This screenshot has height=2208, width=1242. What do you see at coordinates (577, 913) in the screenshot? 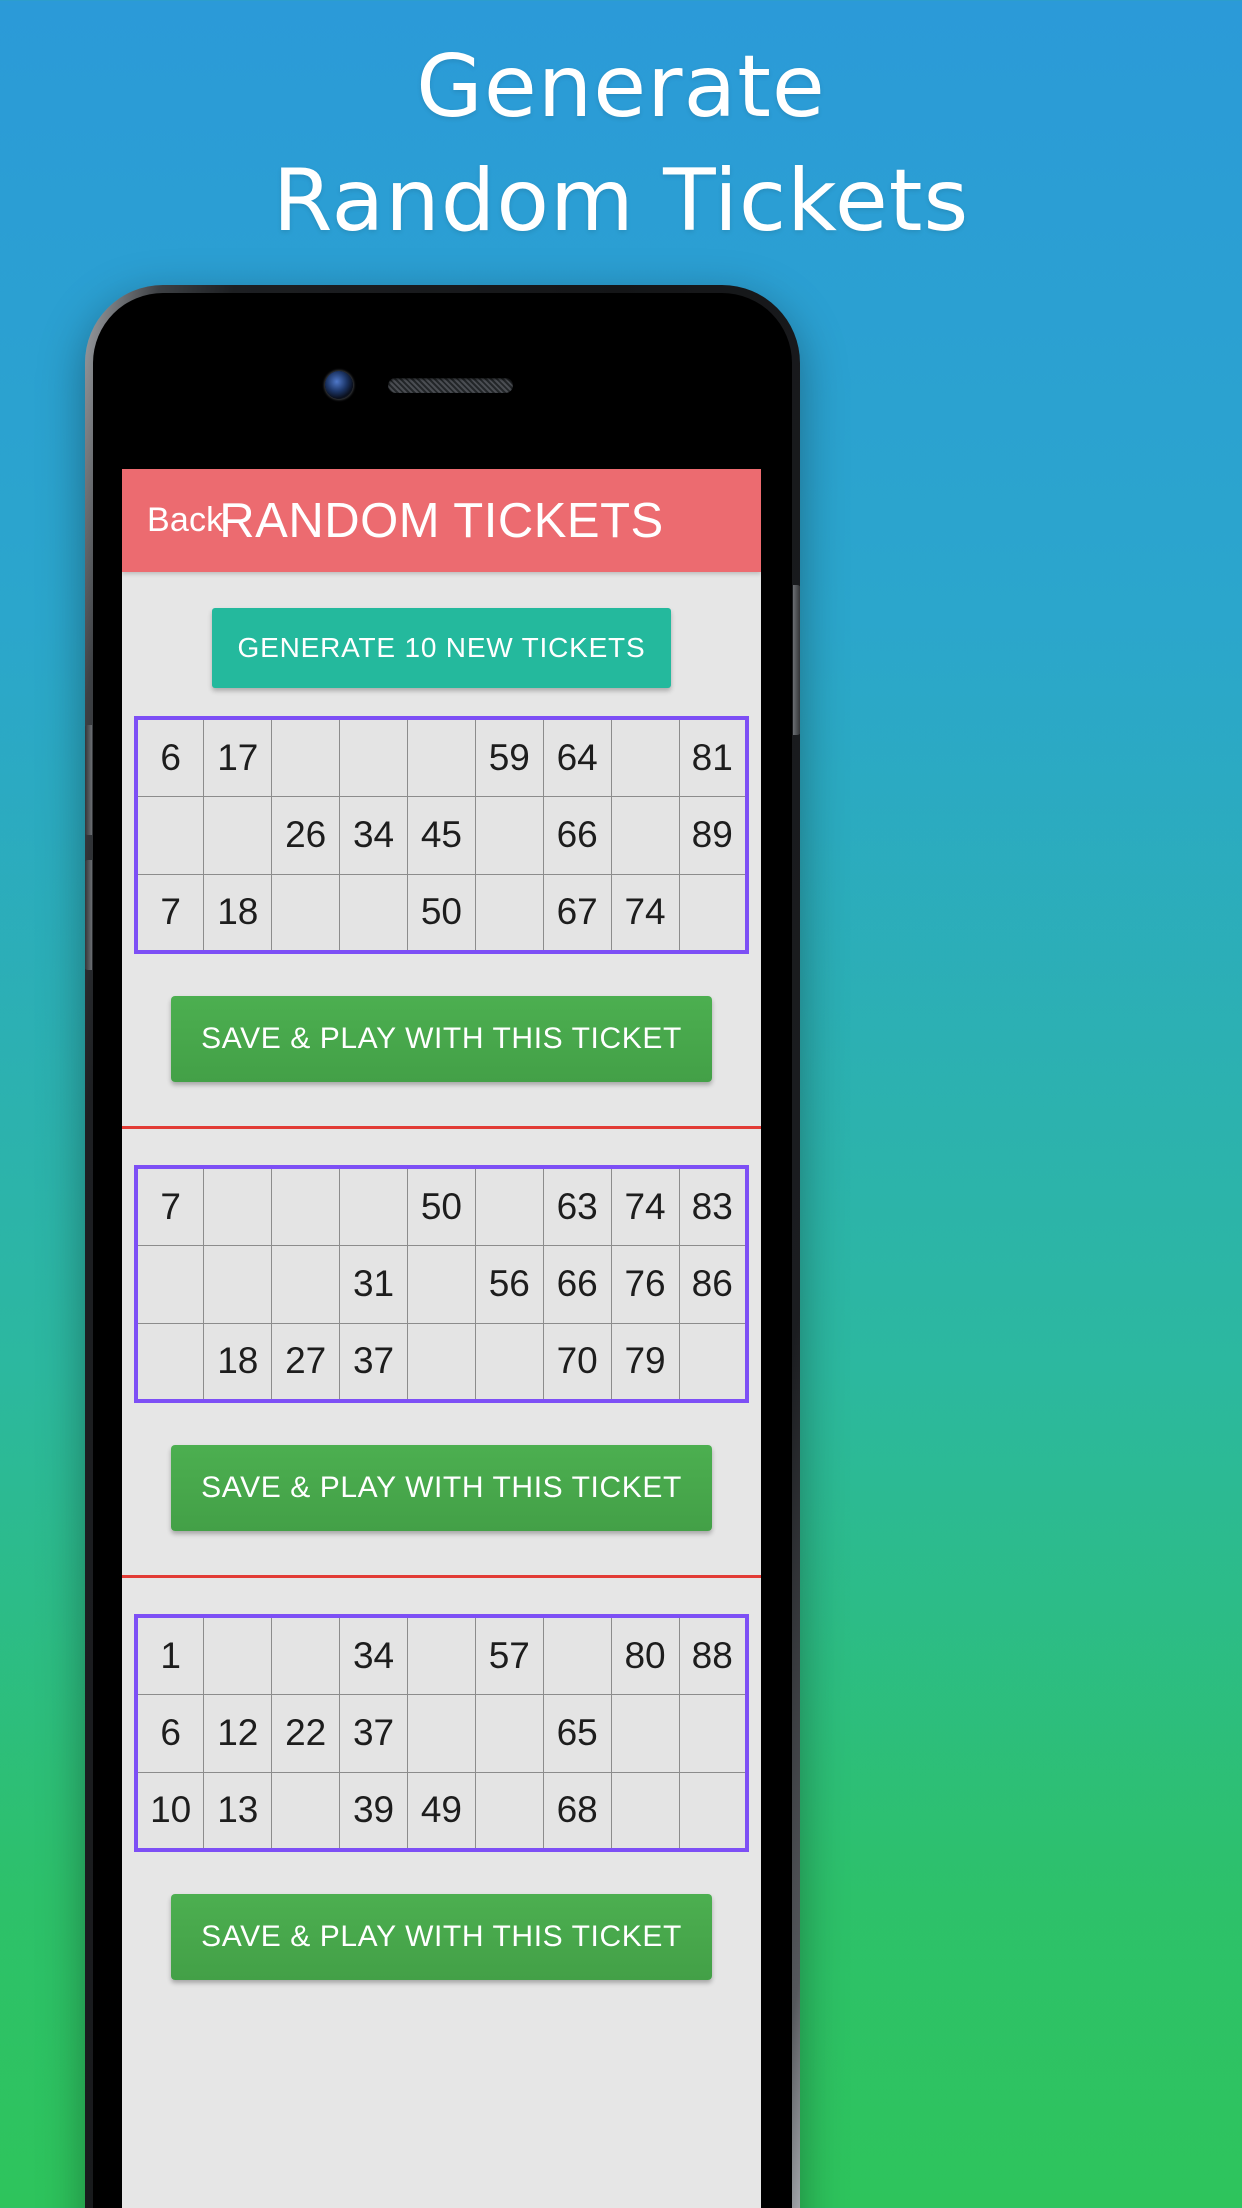
I see `ticket-cell: 67` at bounding box center [577, 913].